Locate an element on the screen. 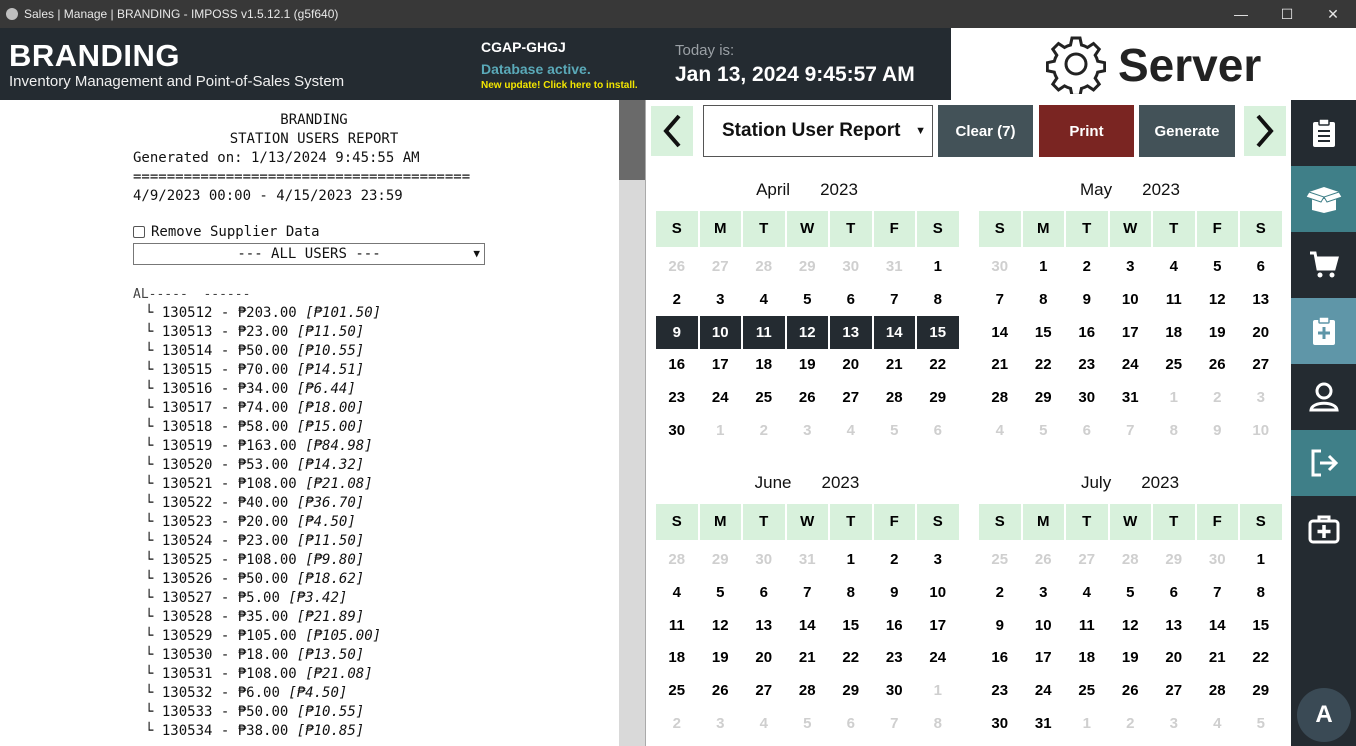  day-cell: 12 is located at coordinates (1131, 625).